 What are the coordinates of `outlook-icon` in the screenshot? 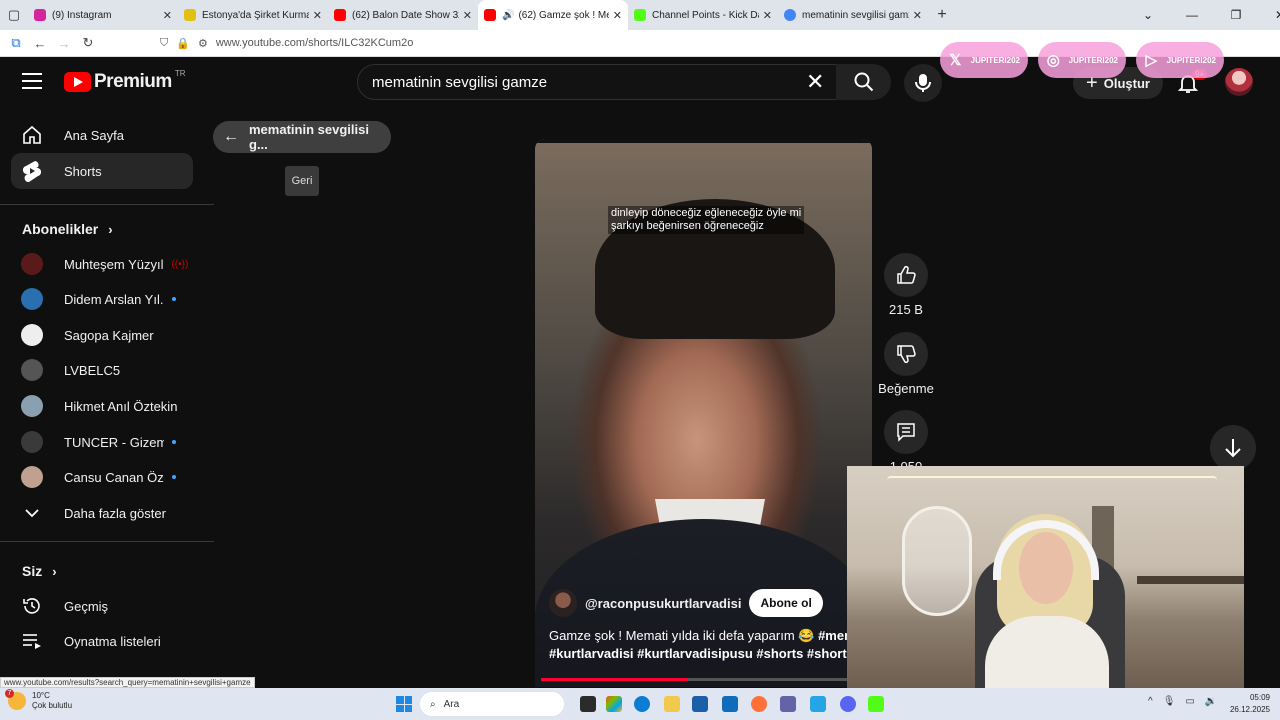 It's located at (730, 704).